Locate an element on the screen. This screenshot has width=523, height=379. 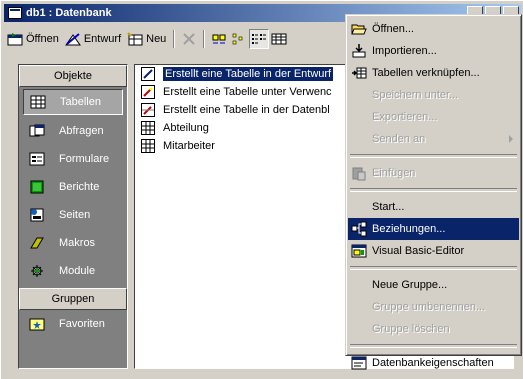
menu-item-database-properties: Datenbankeigenschaften is located at coordinates (433, 363).